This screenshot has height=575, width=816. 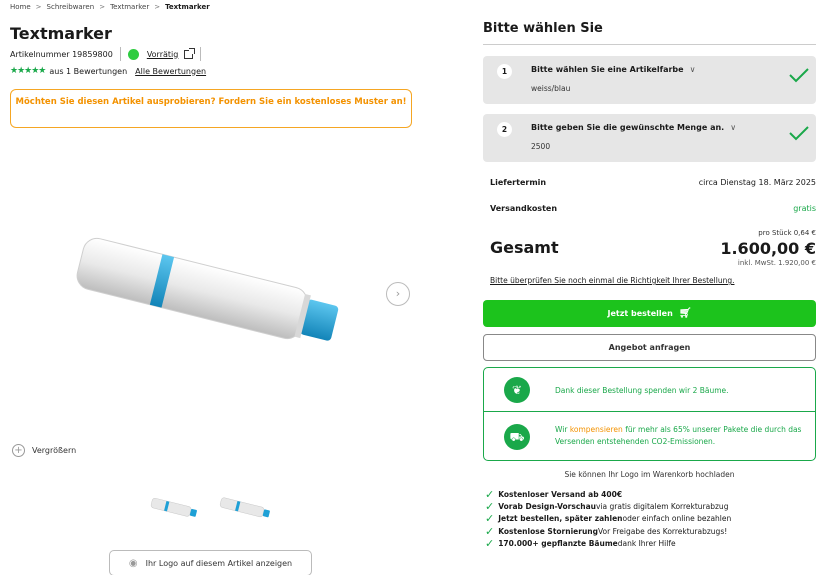 What do you see at coordinates (662, 507) in the screenshot?
I see `benefit-rest: via gratis digitalem Korrekturabzug` at bounding box center [662, 507].